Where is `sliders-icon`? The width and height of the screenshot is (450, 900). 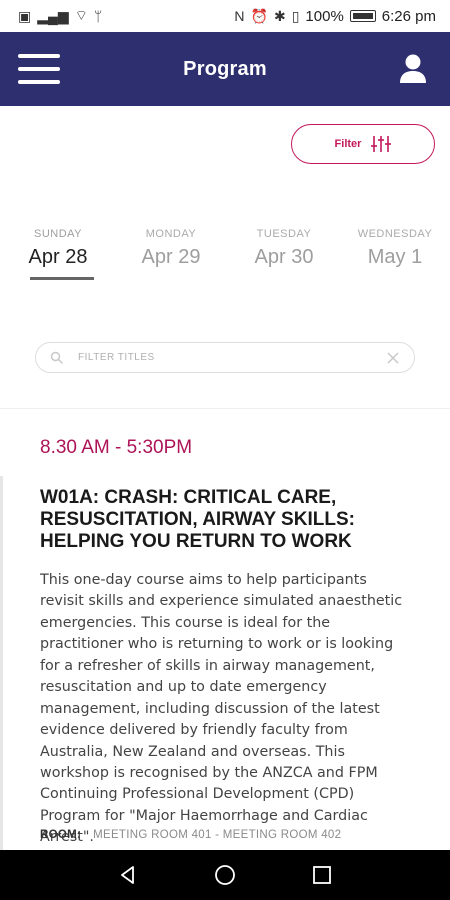
sliders-icon is located at coordinates (381, 144).